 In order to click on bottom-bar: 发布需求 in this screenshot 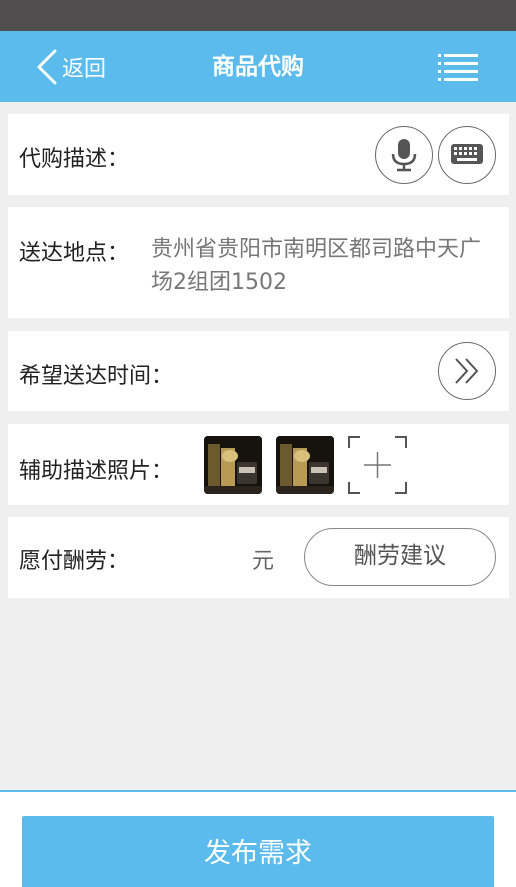, I will do `click(258, 839)`.